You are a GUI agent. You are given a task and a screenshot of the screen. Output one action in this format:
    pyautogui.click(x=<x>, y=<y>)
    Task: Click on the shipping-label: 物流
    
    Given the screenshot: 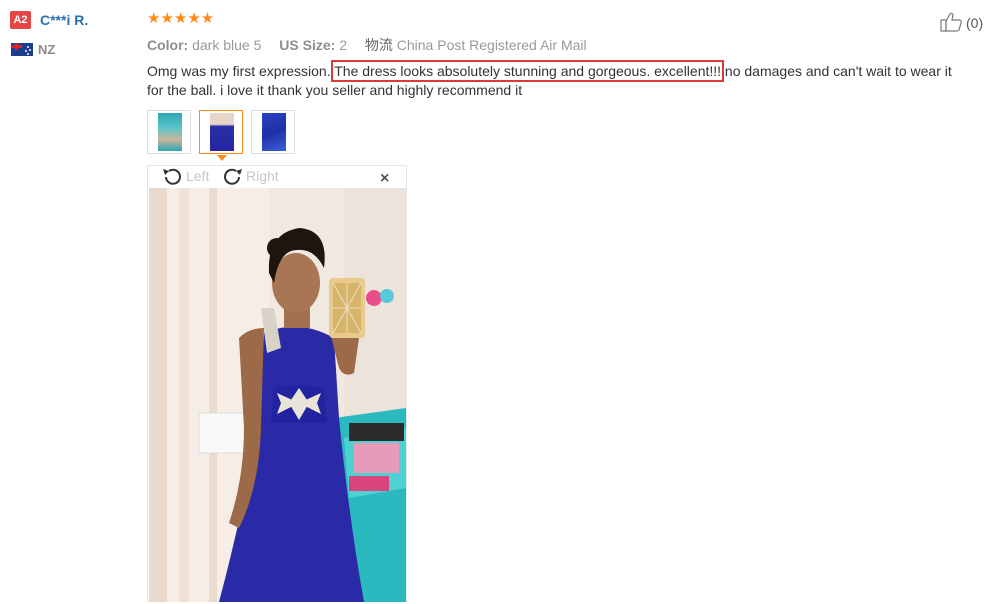 What is the action you would take?
    pyautogui.click(x=378, y=45)
    